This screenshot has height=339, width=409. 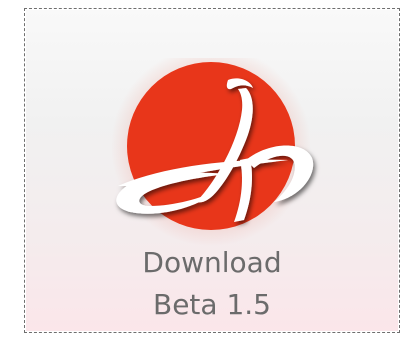 I want to click on version-label: Beta 1.5, so click(x=211, y=304).